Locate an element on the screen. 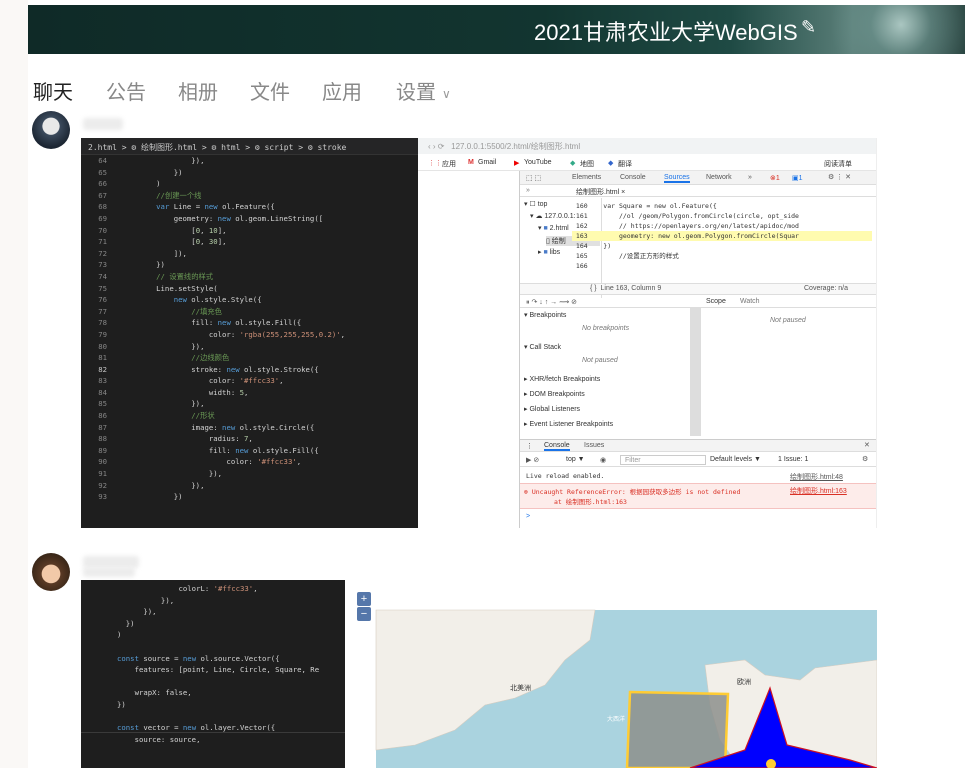  line-number: 80 is located at coordinates (102, 346).